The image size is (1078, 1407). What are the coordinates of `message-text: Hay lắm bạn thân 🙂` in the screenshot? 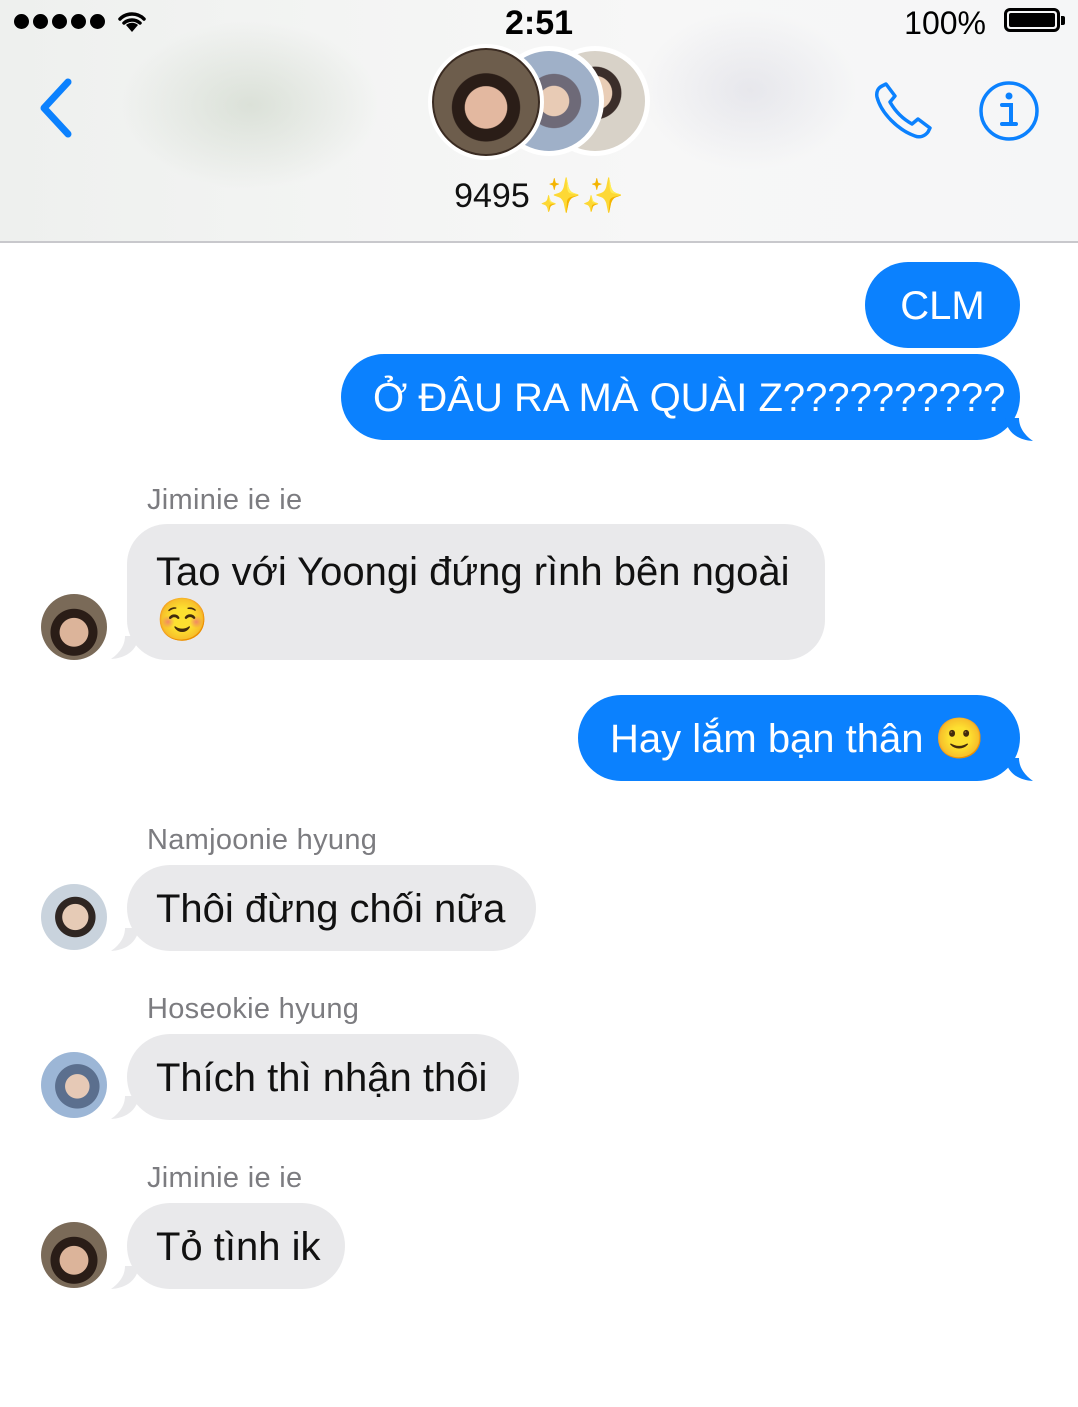 It's located at (797, 739).